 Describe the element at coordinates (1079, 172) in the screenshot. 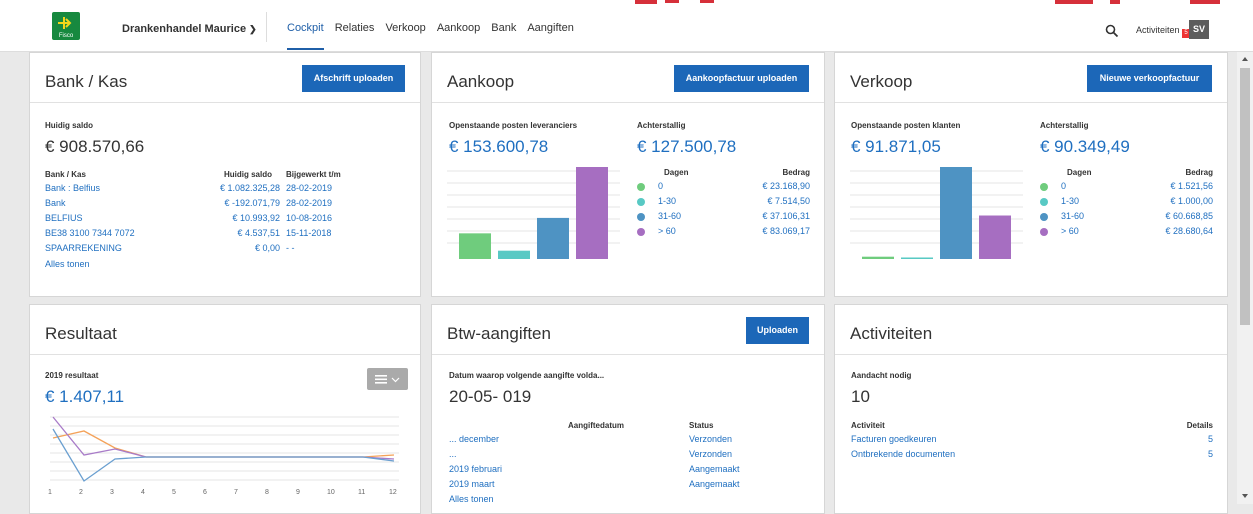

I see `col-days: Dagen` at that location.